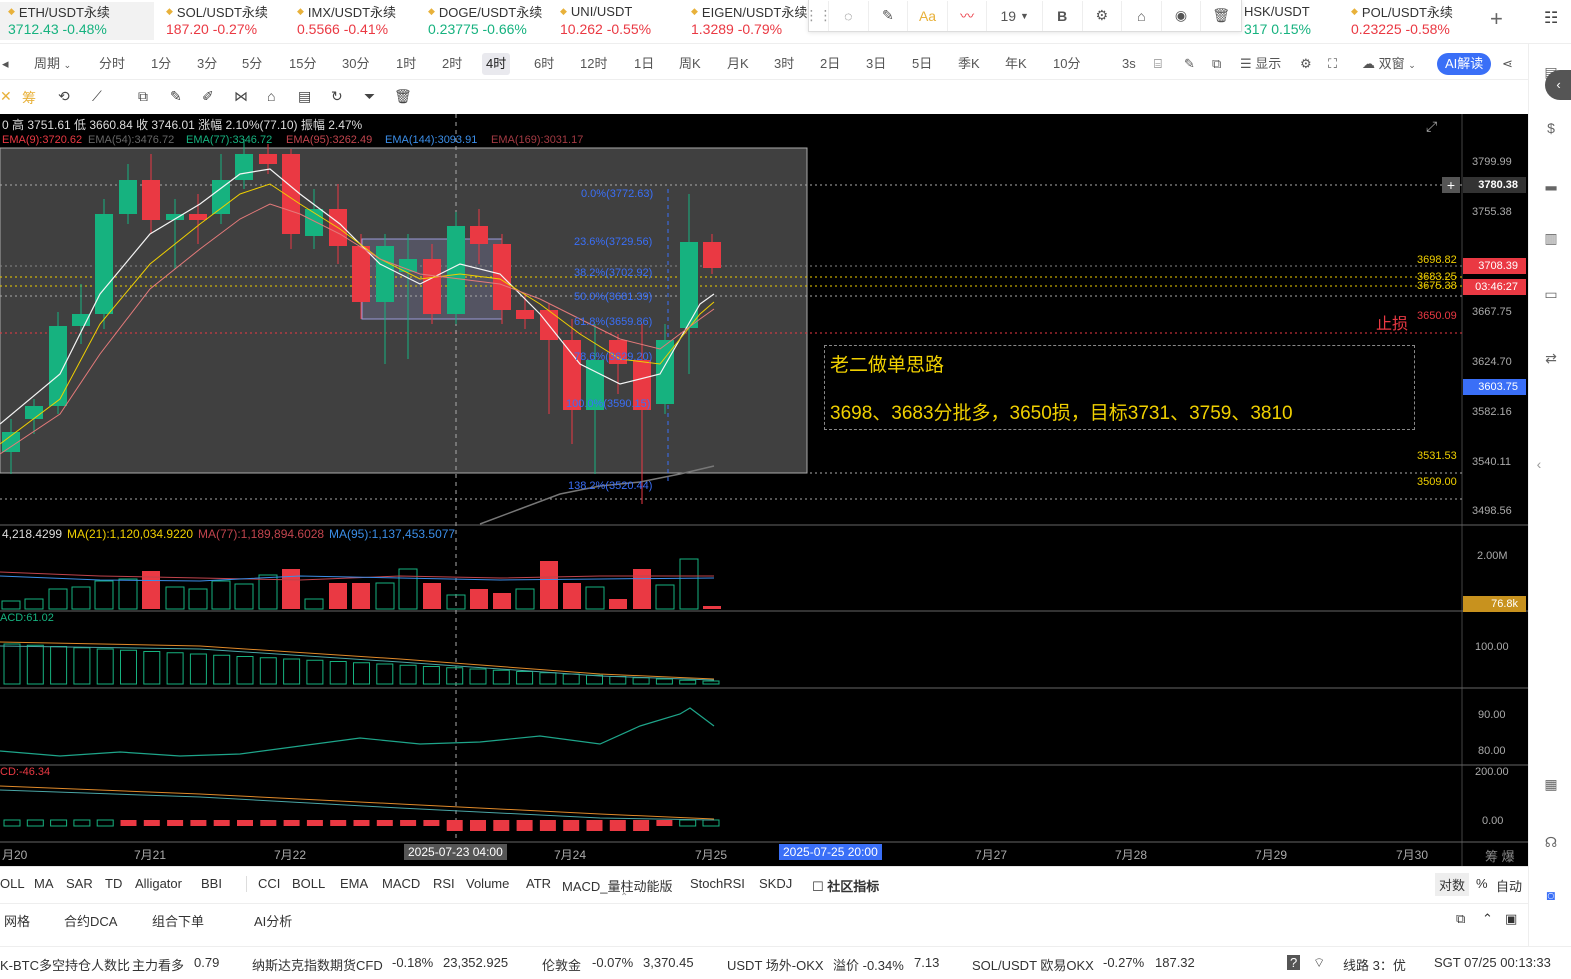 This screenshot has width=1571, height=979. Describe the element at coordinates (1306, 64) in the screenshot. I see `gear-icon: ⚙` at that location.